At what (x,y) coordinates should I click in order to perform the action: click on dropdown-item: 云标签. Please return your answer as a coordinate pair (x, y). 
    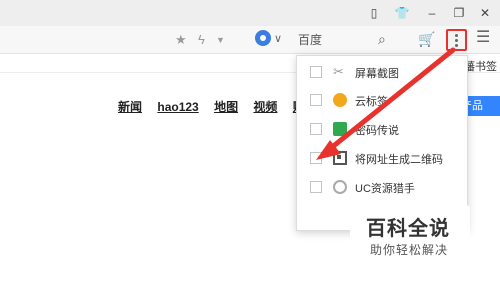
    Looking at the image, I should click on (382, 100).